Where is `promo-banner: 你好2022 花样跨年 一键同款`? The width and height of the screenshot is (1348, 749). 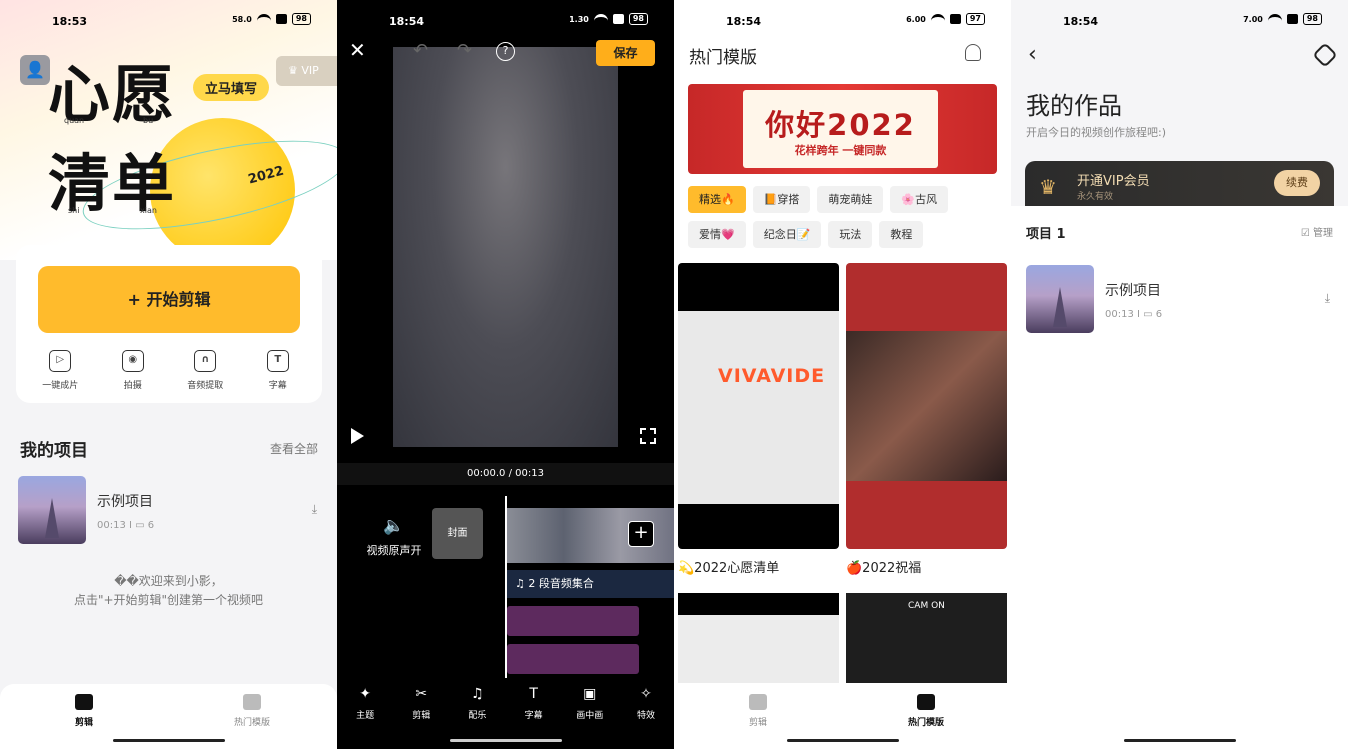
promo-banner: 你好2022 花样跨年 一键同款 is located at coordinates (842, 129).